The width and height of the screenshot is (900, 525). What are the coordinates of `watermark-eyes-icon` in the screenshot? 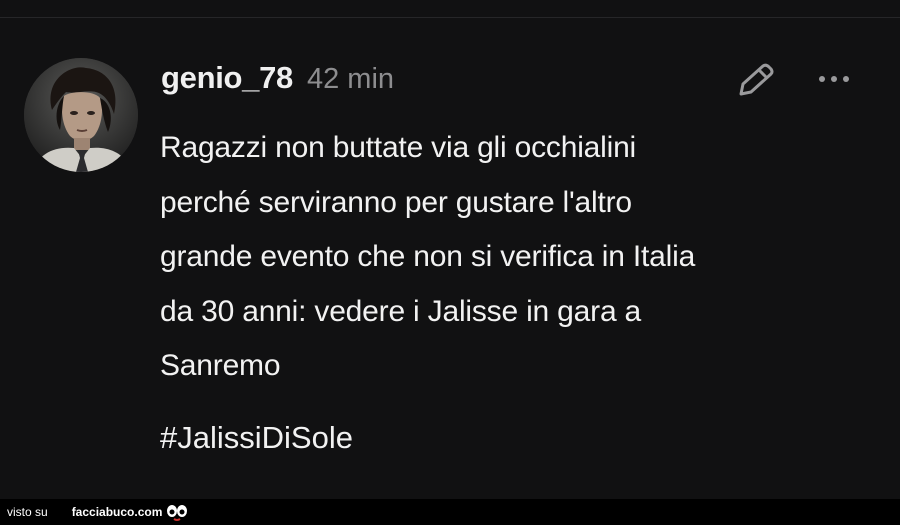 It's located at (177, 512).